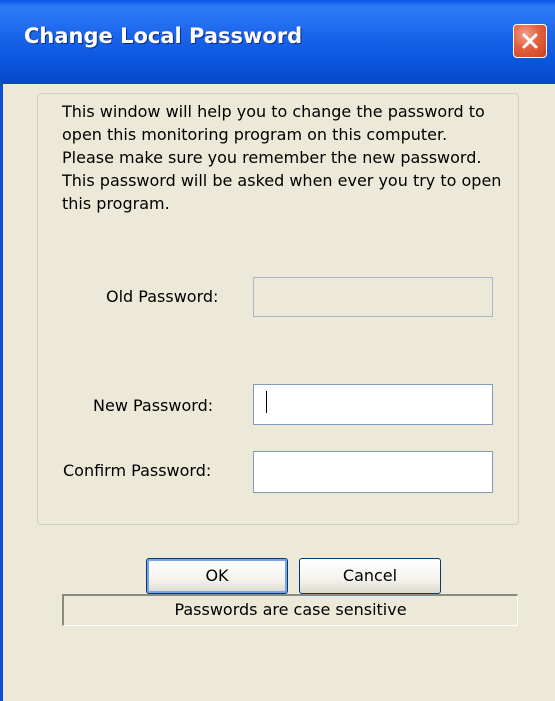  I want to click on cancel-button: Cancel, so click(370, 576).